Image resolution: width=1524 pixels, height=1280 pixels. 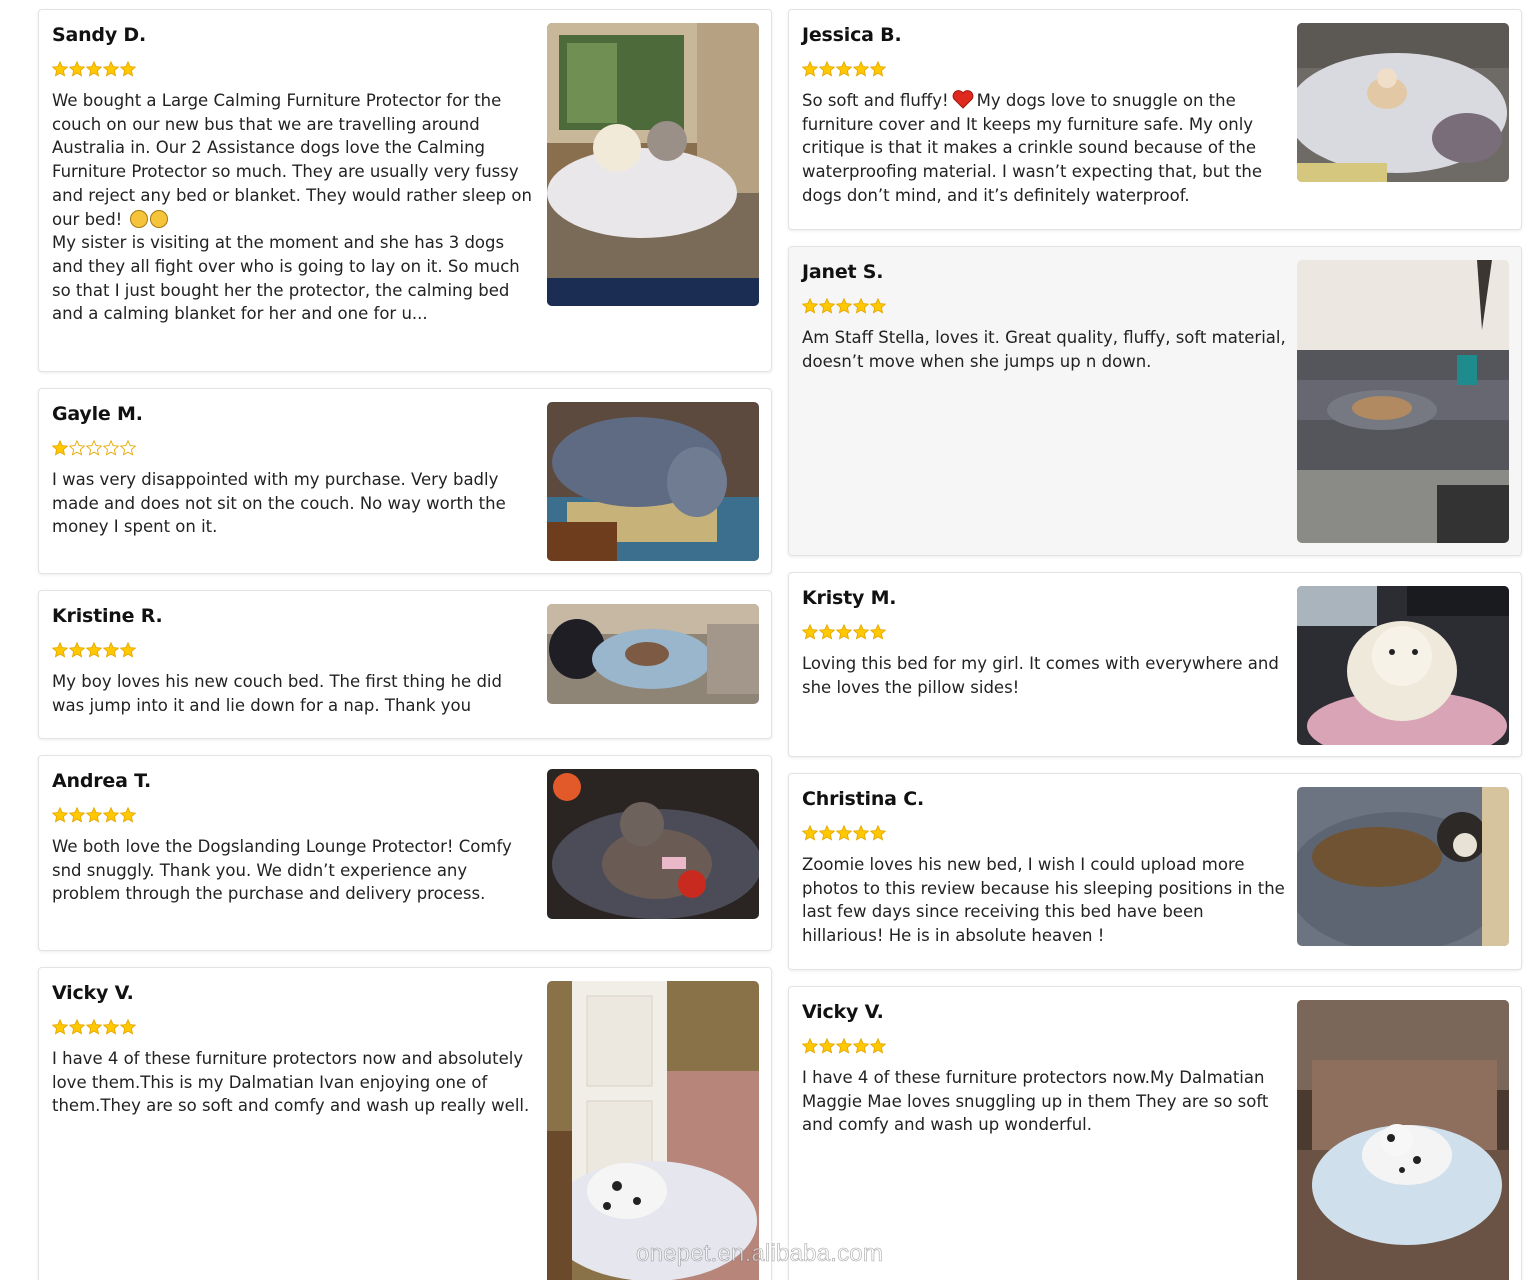 What do you see at coordinates (843, 1012) in the screenshot?
I see `reviewer-name: Vicky V.` at bounding box center [843, 1012].